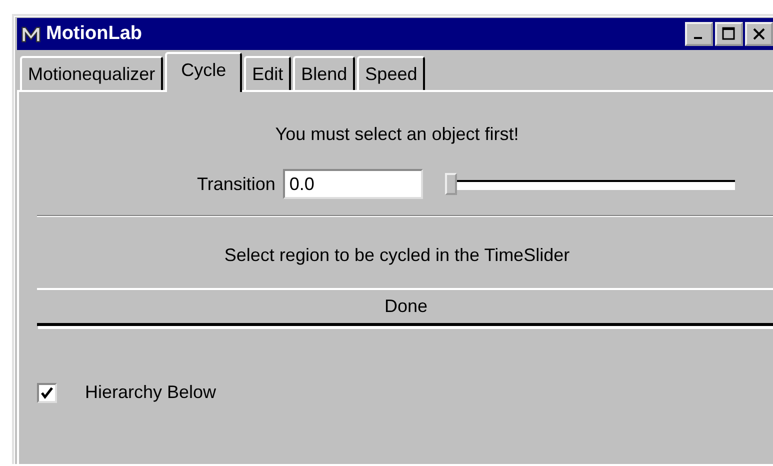 The image size is (773, 466). Describe the element at coordinates (150, 392) in the screenshot. I see `checkbox-label: Hierarchy Below` at that location.